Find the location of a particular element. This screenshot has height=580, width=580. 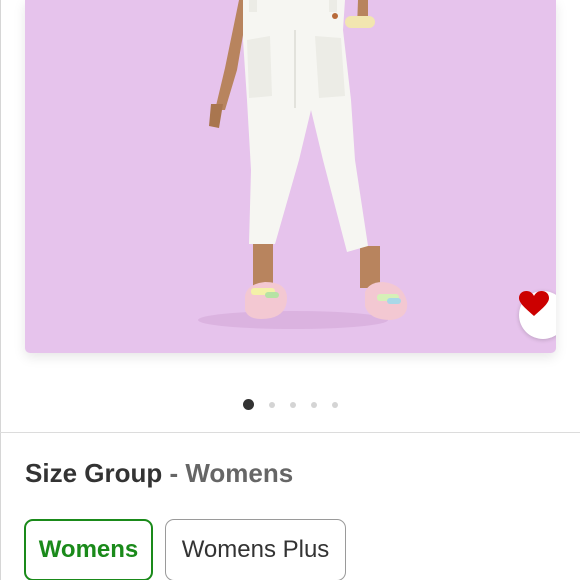

size-option-label: Womens Plus is located at coordinates (255, 549).